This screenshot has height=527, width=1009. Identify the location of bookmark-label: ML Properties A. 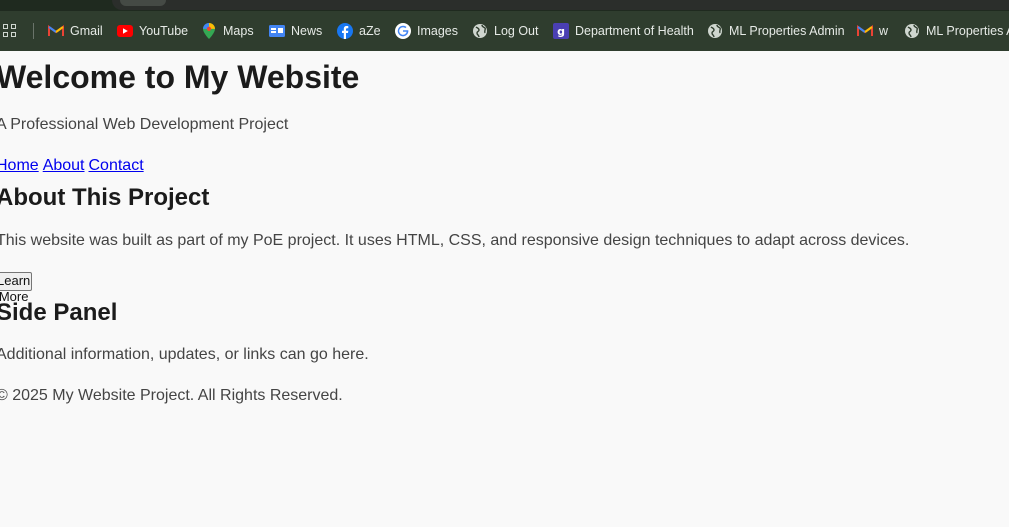
(967, 31).